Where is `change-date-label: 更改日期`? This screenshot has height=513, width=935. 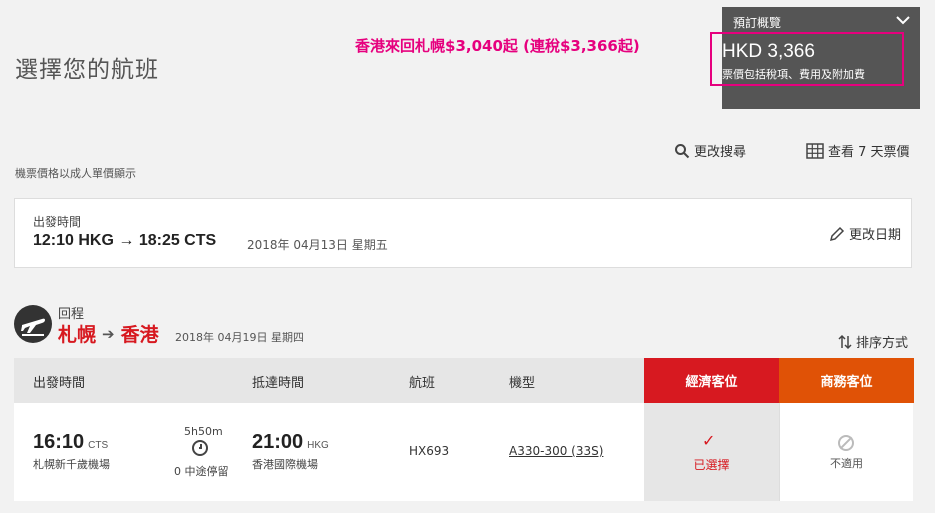
change-date-label: 更改日期 is located at coordinates (874, 235).